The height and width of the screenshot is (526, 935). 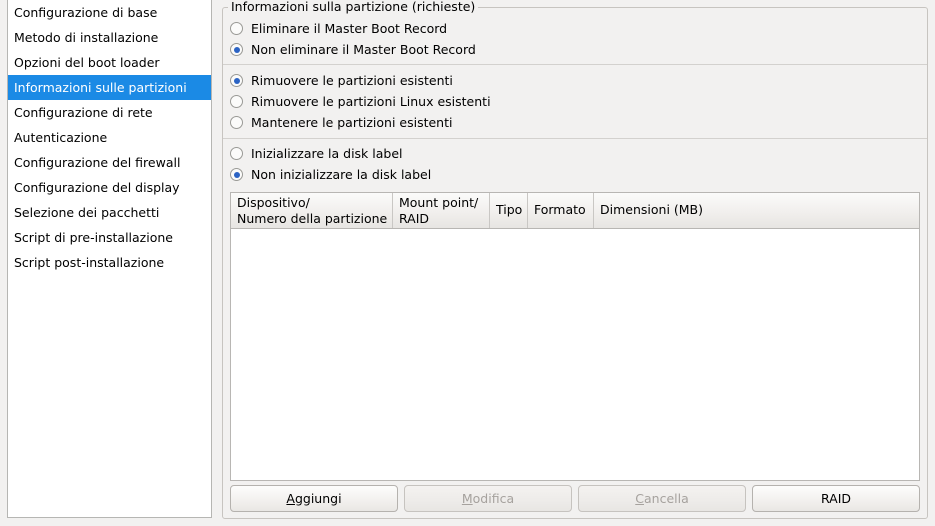 What do you see at coordinates (89, 262) in the screenshot?
I see `sidebar-item-label: Script post-installazione` at bounding box center [89, 262].